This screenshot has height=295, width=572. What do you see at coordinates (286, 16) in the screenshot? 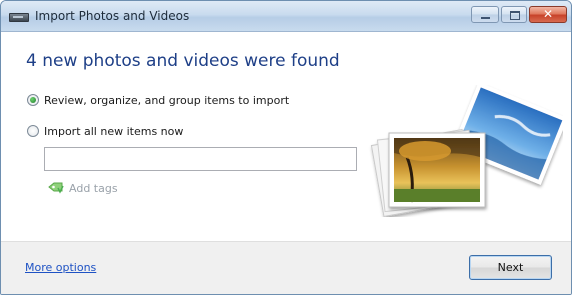
I see `title-bar: Import Photos and Videos ✕` at bounding box center [286, 16].